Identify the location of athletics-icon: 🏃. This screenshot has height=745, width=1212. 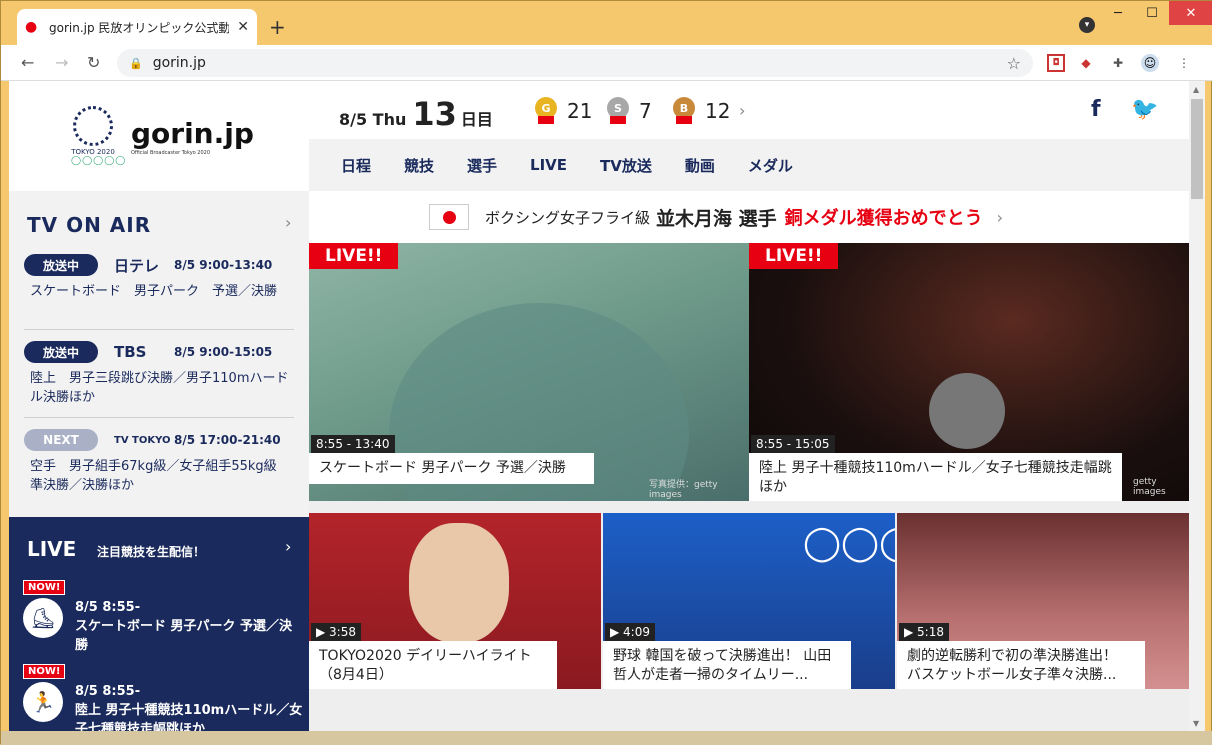
(43, 702).